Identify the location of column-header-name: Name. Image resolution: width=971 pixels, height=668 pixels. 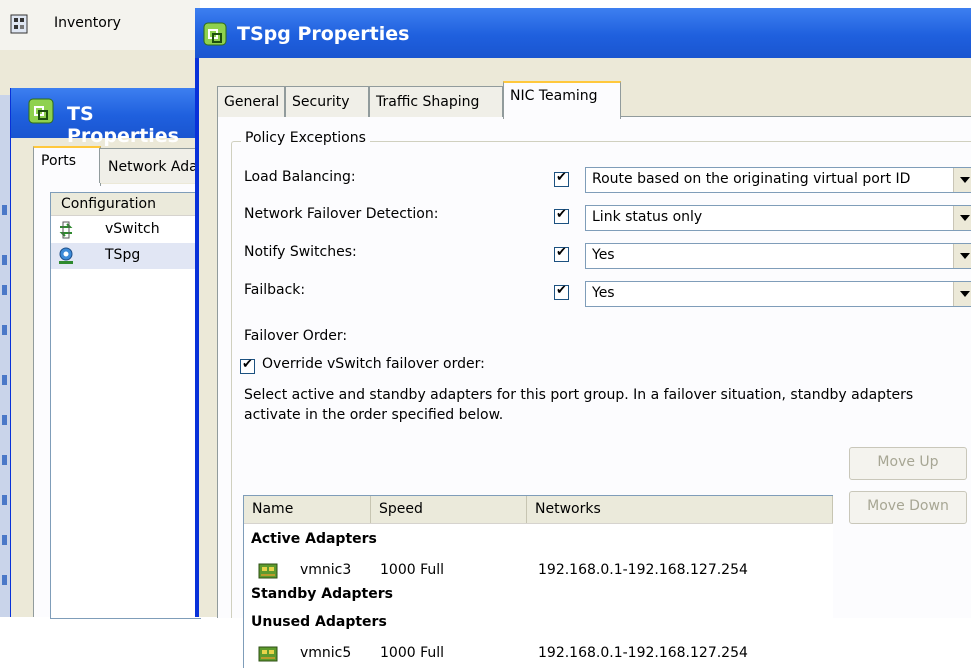
(307, 509).